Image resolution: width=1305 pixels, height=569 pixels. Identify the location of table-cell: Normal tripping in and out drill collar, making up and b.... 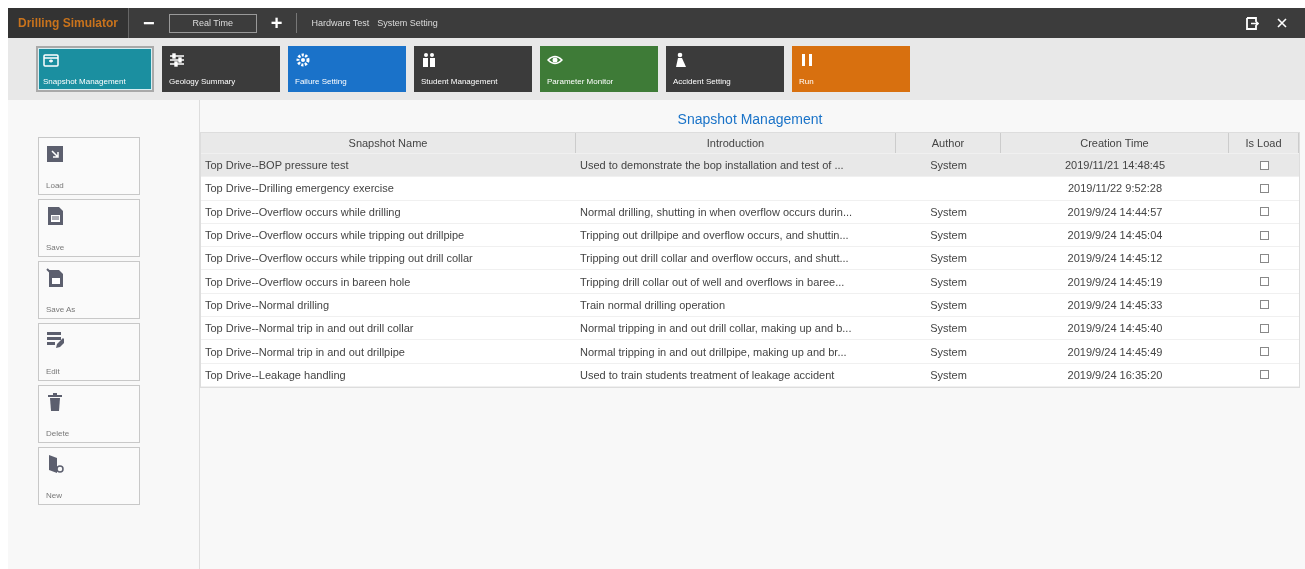
(716, 328).